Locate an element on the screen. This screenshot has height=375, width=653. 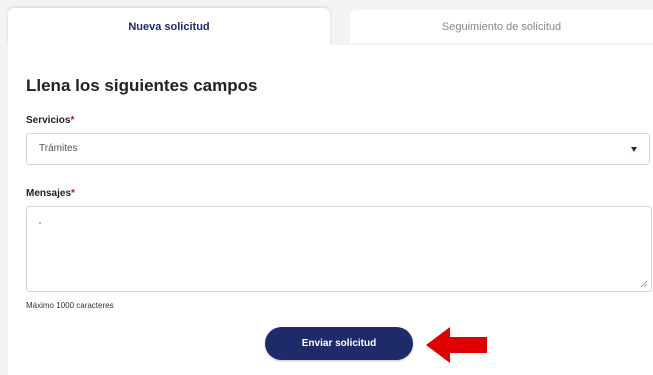
tab-new-request-label: Nueva solicitud is located at coordinates (169, 26).